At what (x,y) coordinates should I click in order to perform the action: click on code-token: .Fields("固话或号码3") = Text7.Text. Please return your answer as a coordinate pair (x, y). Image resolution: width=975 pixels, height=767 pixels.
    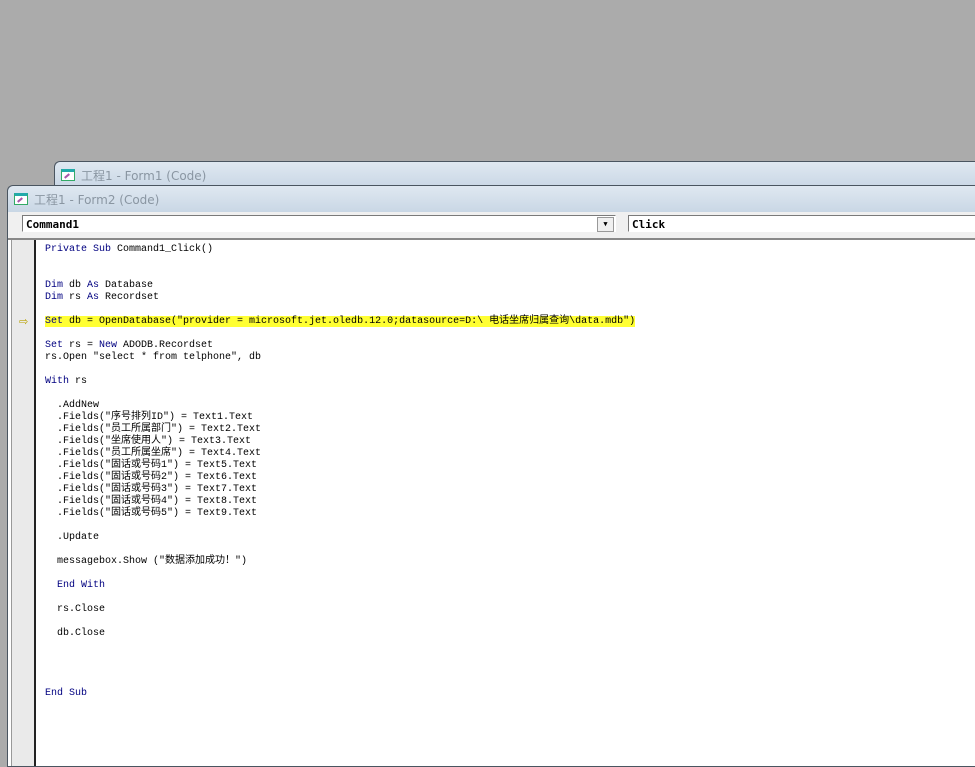
    Looking at the image, I should click on (151, 489).